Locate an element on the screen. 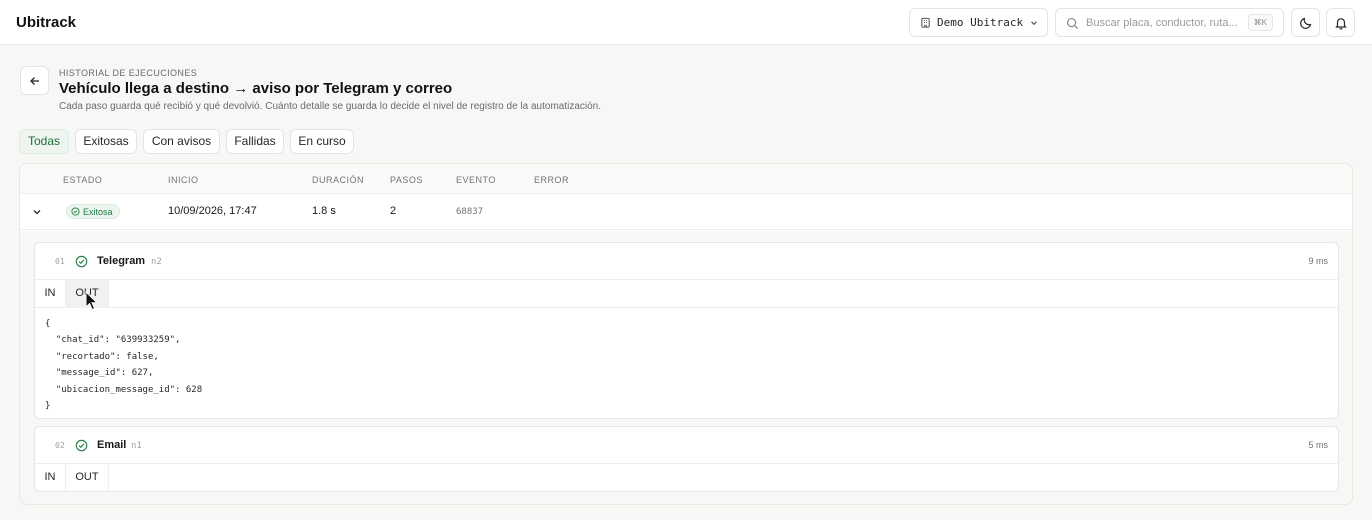 Image resolution: width=1372 pixels, height=520 pixels. column-inicio: INICIO is located at coordinates (183, 180).